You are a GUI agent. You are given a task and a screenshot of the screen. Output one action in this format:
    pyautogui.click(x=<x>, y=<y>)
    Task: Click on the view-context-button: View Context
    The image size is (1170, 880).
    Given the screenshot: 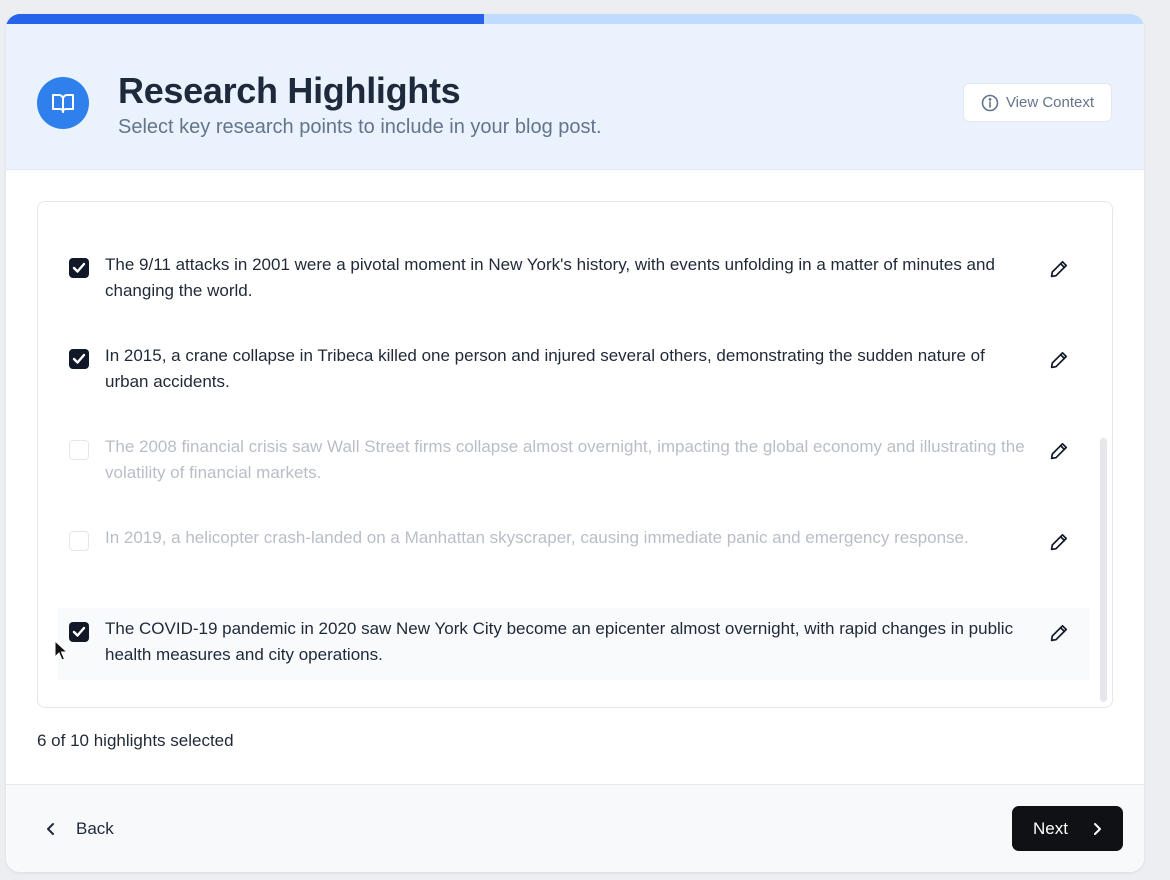 What is the action you would take?
    pyautogui.click(x=1037, y=102)
    